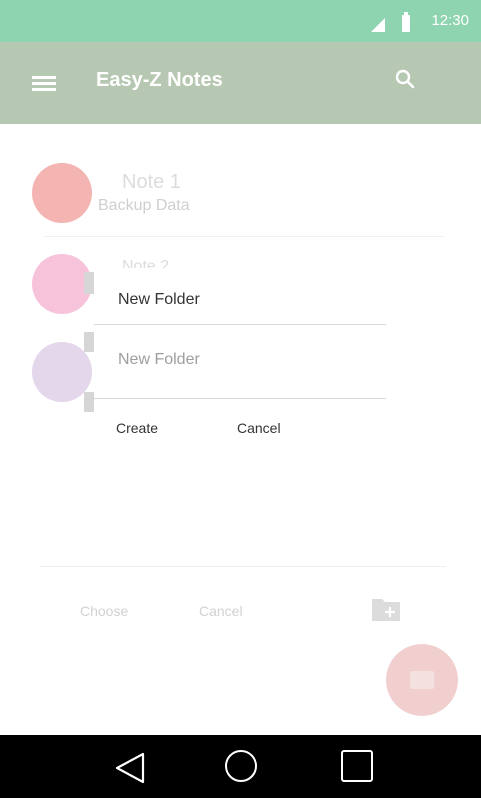 This screenshot has width=481, height=798. What do you see at coordinates (44, 84) in the screenshot?
I see `menu-icon` at bounding box center [44, 84].